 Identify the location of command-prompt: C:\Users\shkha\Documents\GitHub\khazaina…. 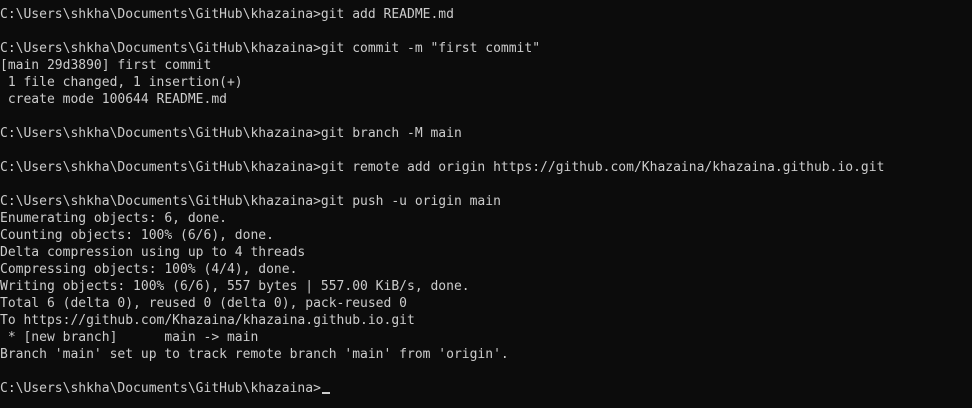
(160, 388).